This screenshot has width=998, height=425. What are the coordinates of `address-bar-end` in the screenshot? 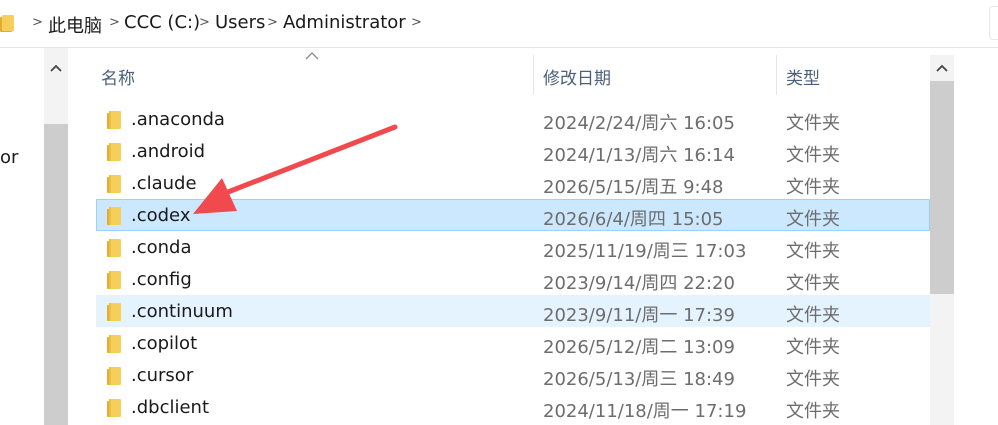 It's located at (993, 23).